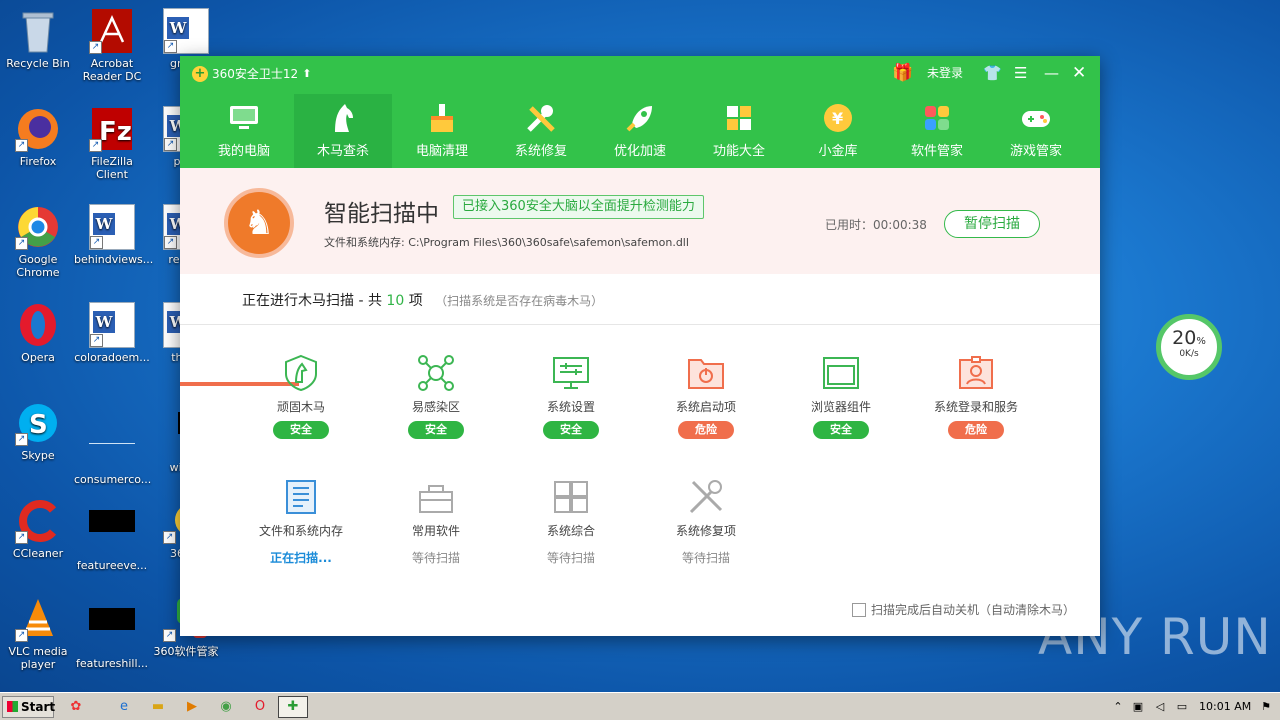  Describe the element at coordinates (259, 223) in the screenshot. I see `scan-horse-icon: ♞` at that location.